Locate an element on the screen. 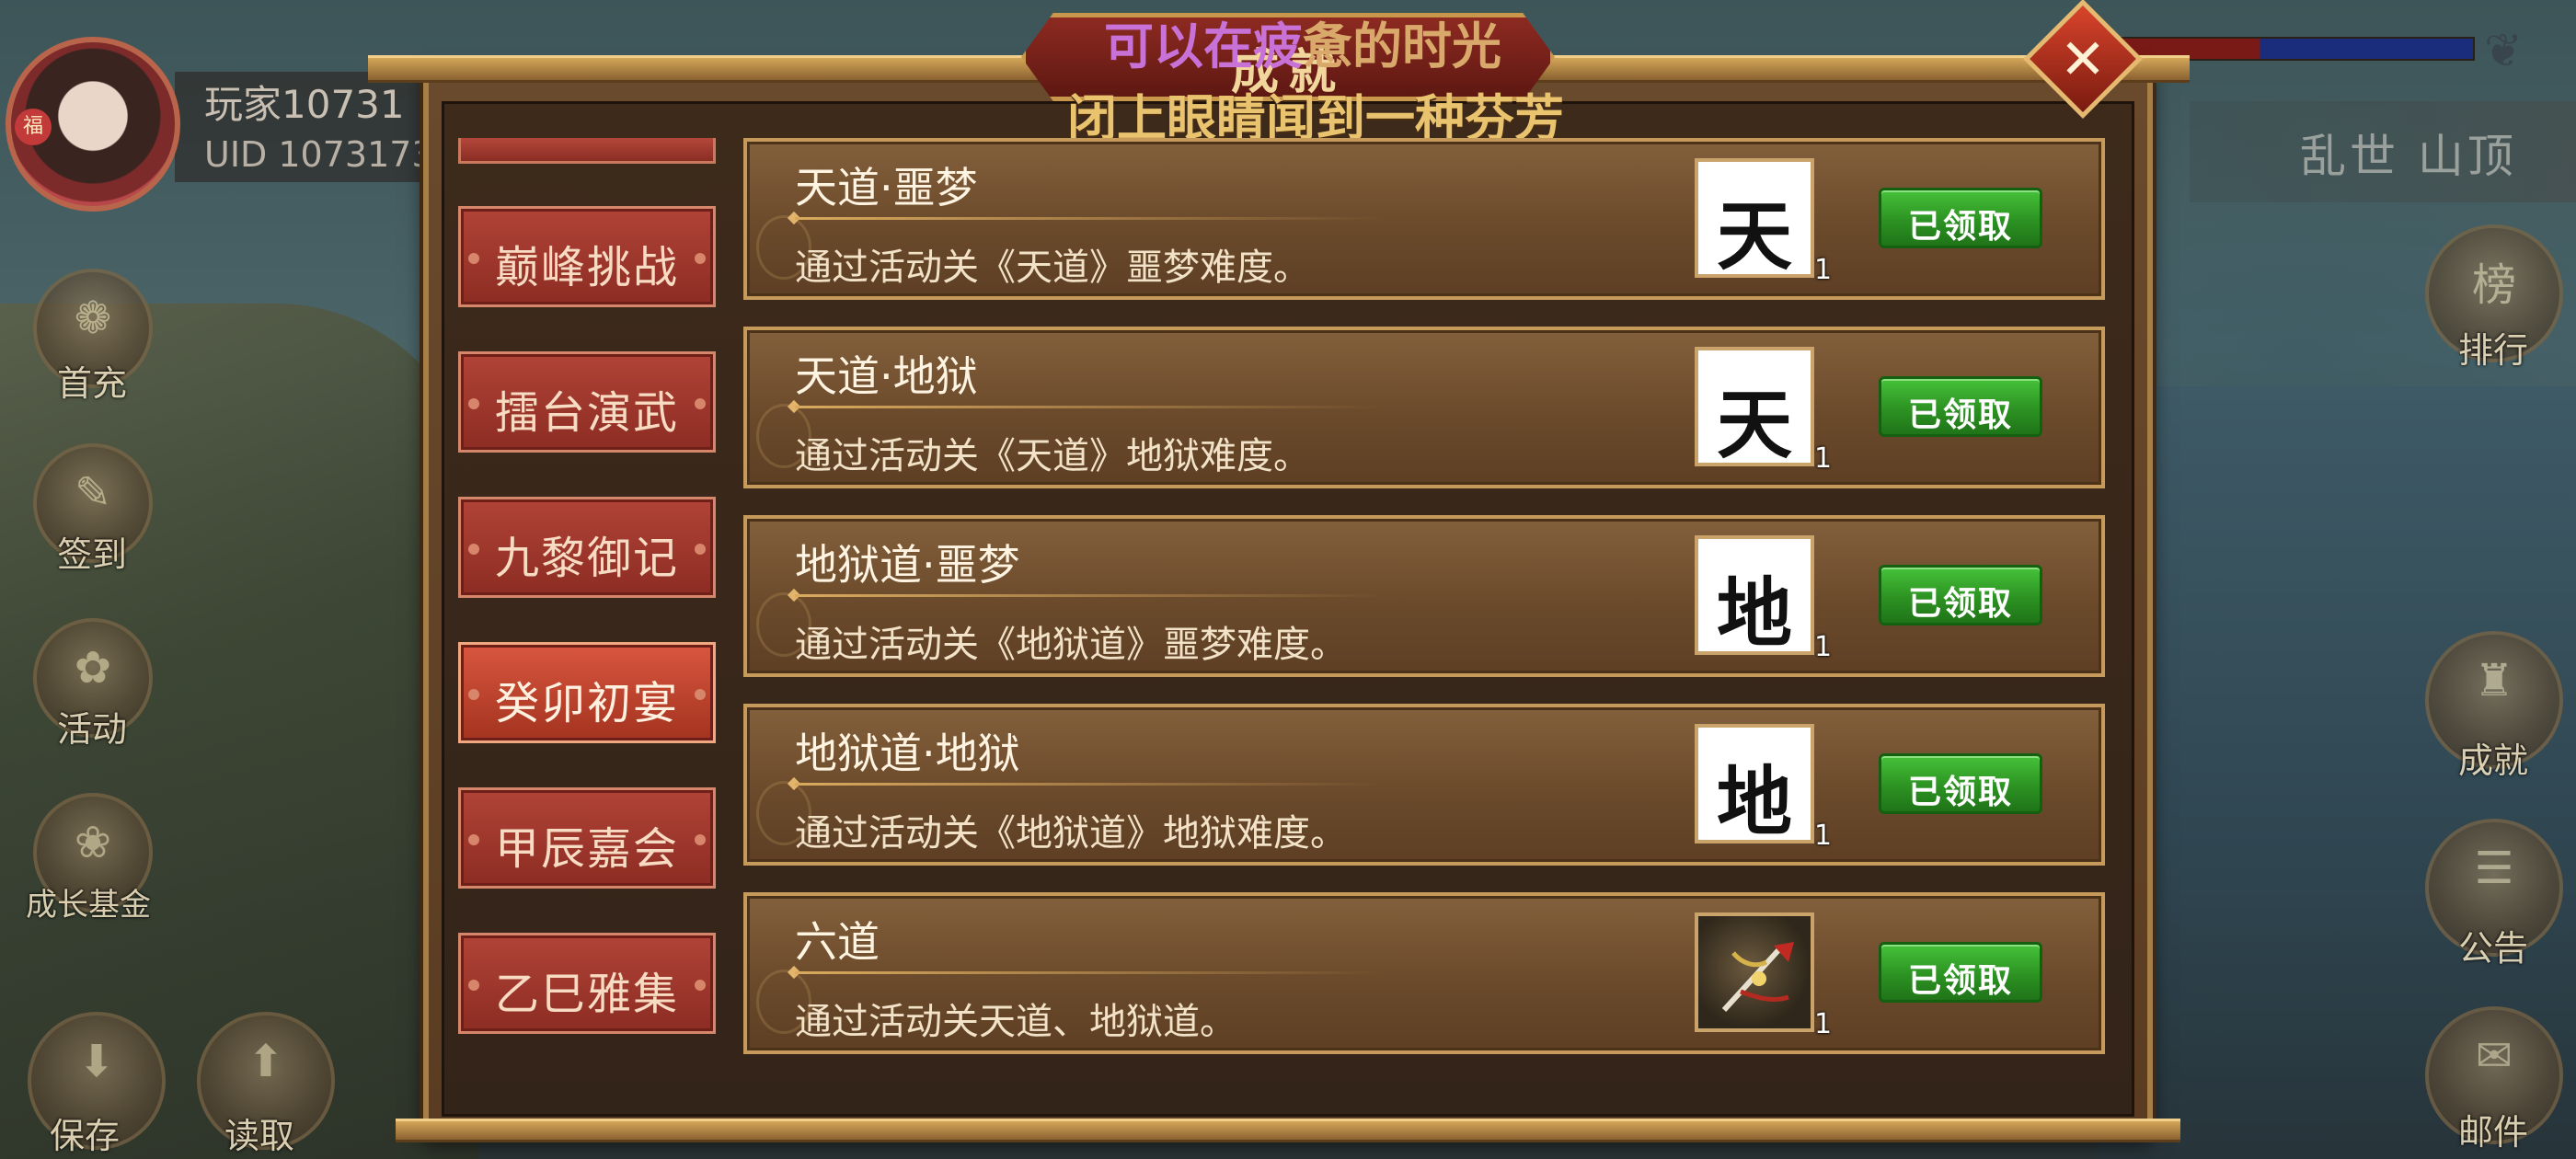 This screenshot has width=2576, height=1159. lyric-line-1: 可以在疲惫的时光 is located at coordinates (1302, 42).